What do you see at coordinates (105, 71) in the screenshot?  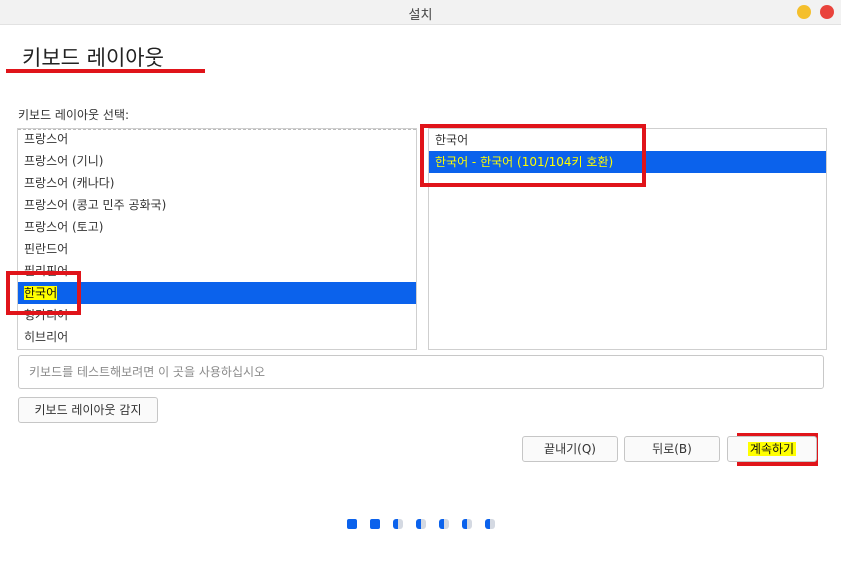 I see `annotation-underline` at bounding box center [105, 71].